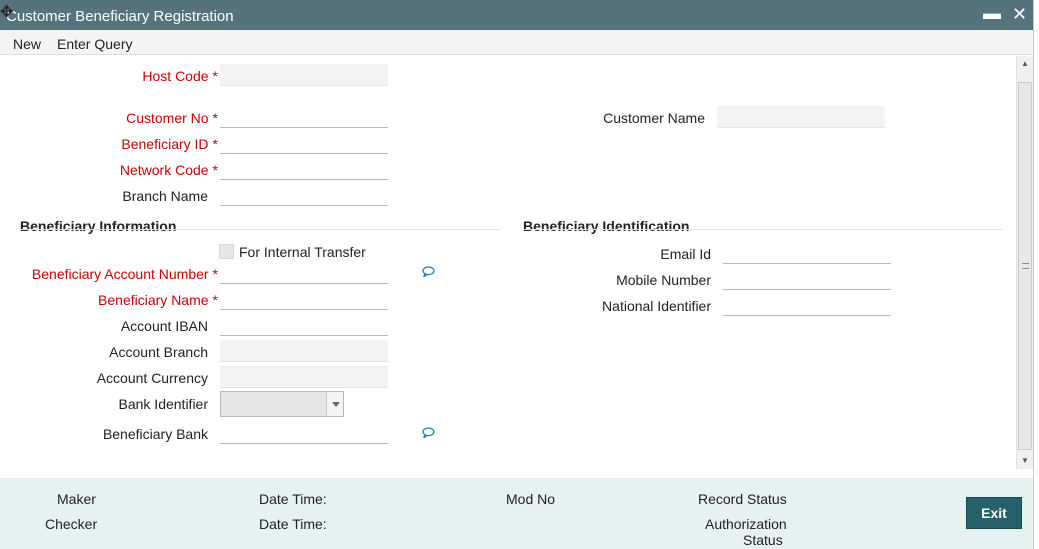 Image resolution: width=1039 pixels, height=549 pixels. What do you see at coordinates (807, 253) in the screenshot?
I see `email-id-field` at bounding box center [807, 253].